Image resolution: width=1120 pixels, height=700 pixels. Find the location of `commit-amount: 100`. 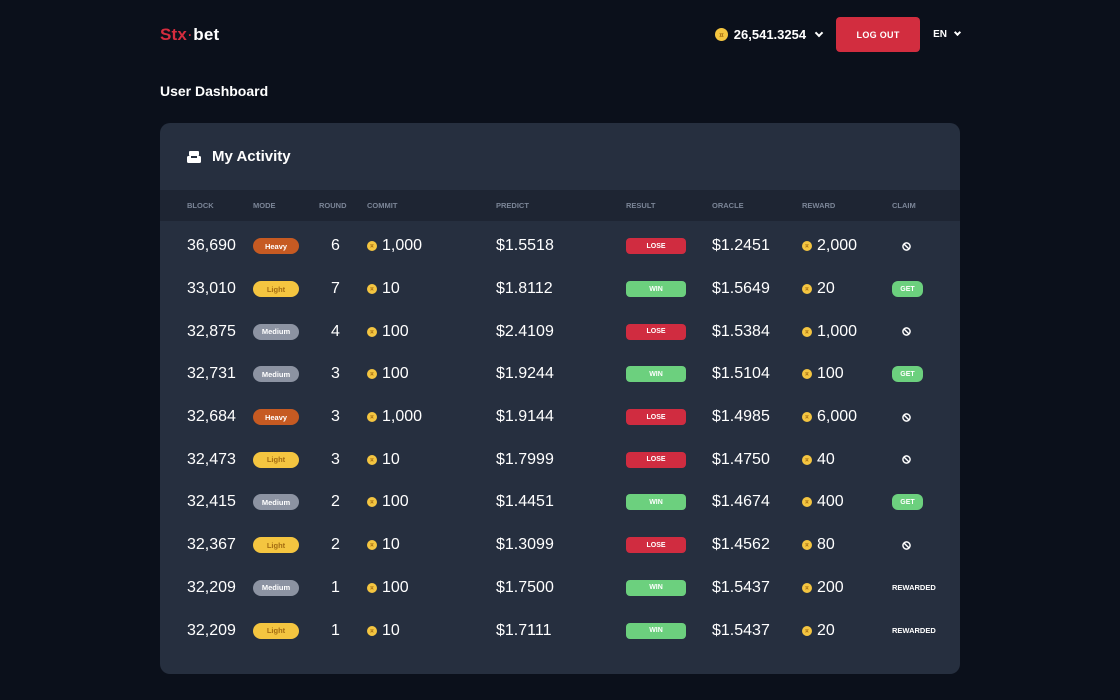

commit-amount: 100 is located at coordinates (395, 331).